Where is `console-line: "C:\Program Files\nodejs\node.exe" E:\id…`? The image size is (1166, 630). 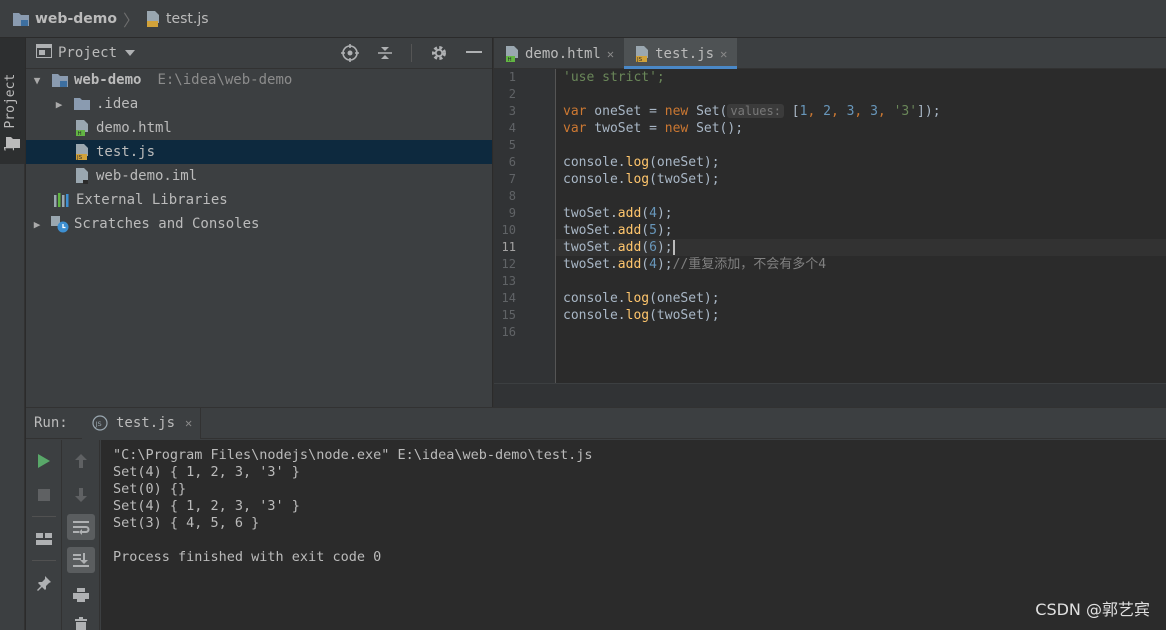
console-line: "C:\Program Files\nodejs\node.exe" E:\id… is located at coordinates (353, 455).